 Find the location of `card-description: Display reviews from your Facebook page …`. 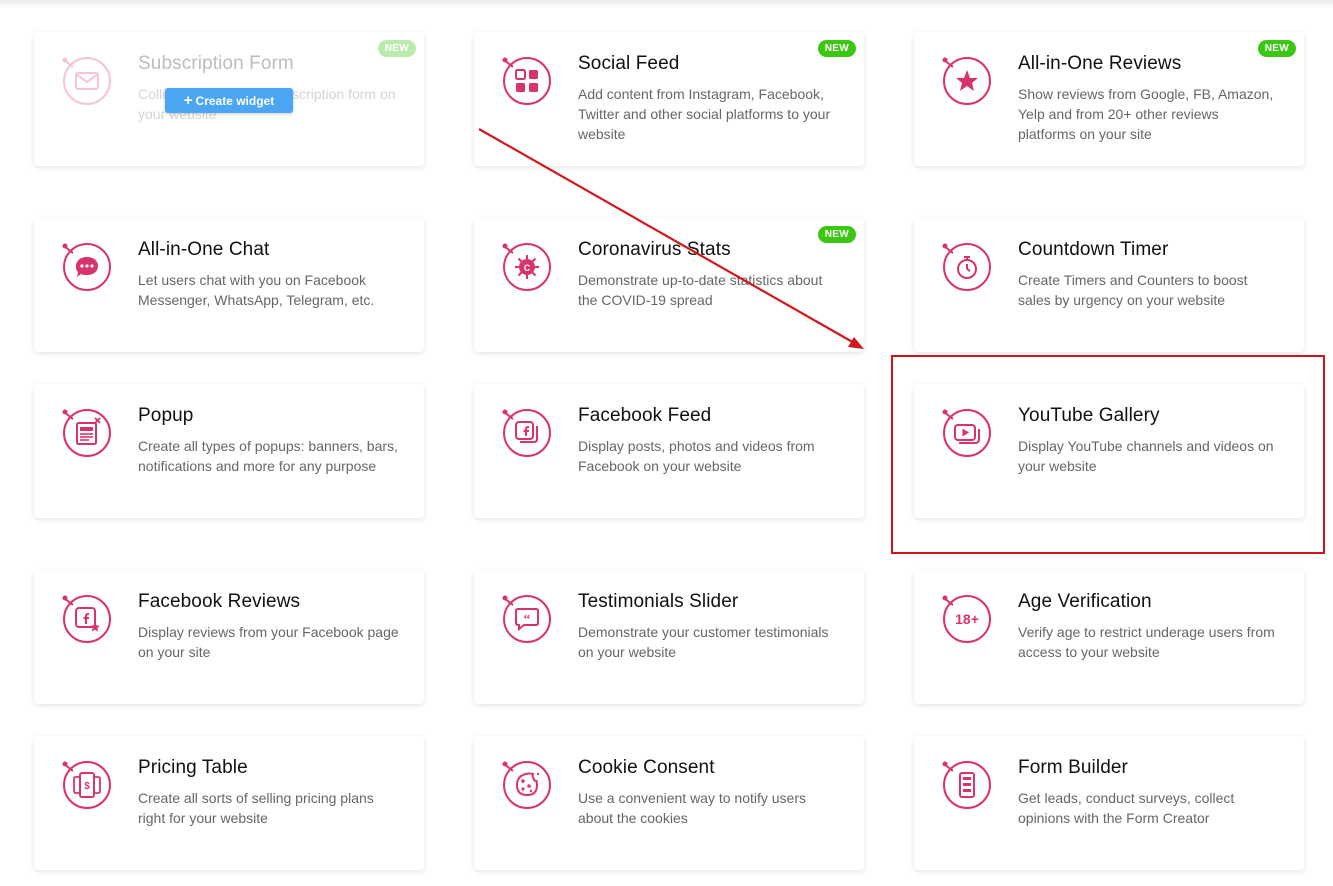

card-description: Display reviews from your Facebook page … is located at coordinates (268, 642).